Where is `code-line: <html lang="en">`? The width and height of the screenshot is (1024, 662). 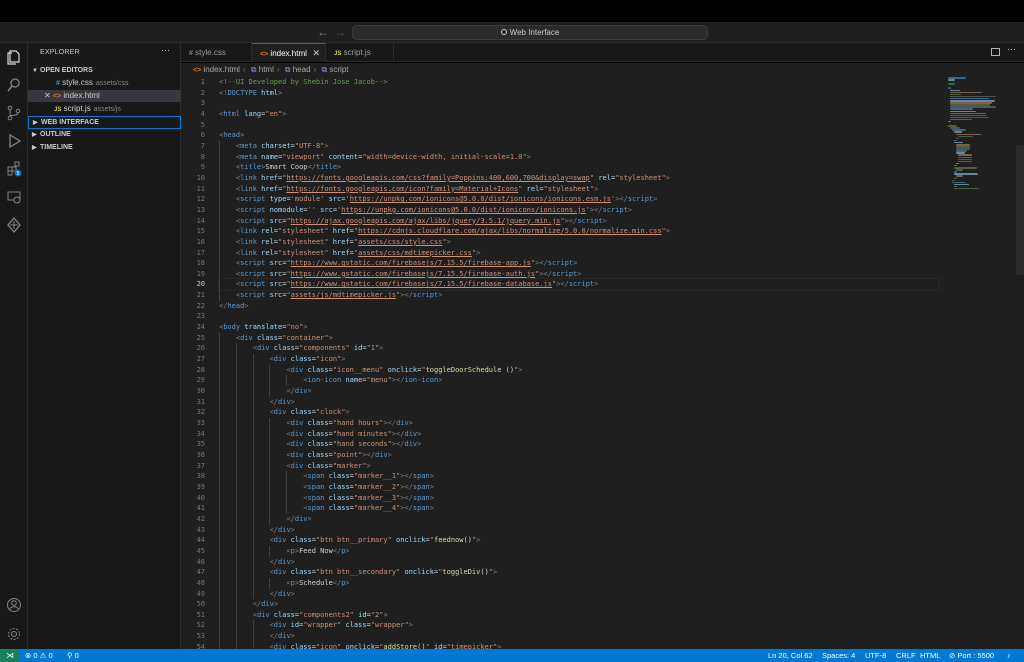
code-line: <html lang="en"> is located at coordinates (579, 114).